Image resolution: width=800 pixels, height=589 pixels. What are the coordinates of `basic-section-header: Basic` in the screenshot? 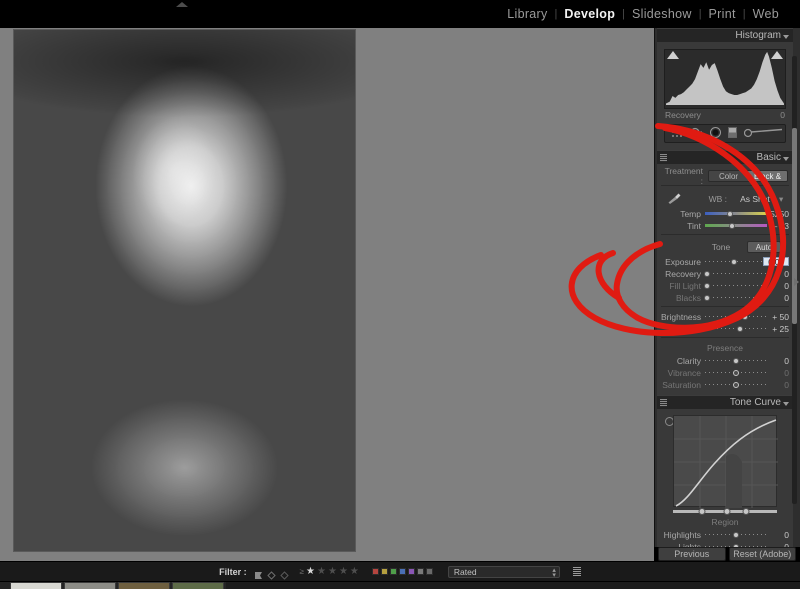 It's located at (725, 157).